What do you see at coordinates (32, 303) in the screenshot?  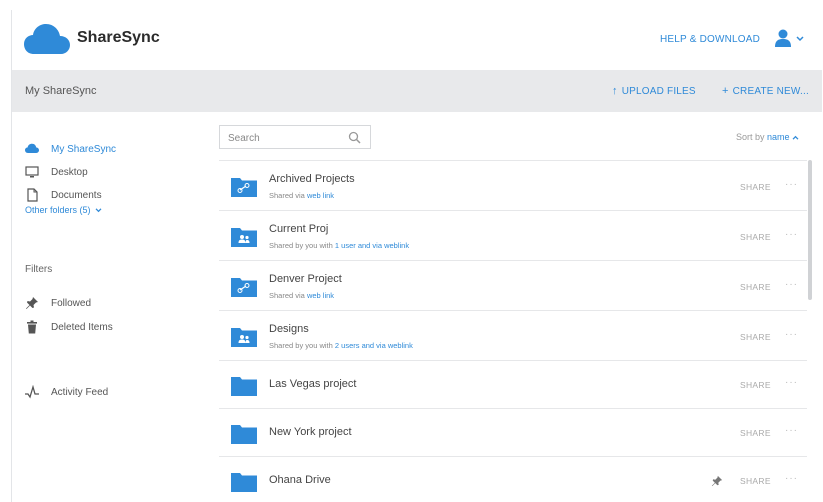 I see `pin-icon` at bounding box center [32, 303].